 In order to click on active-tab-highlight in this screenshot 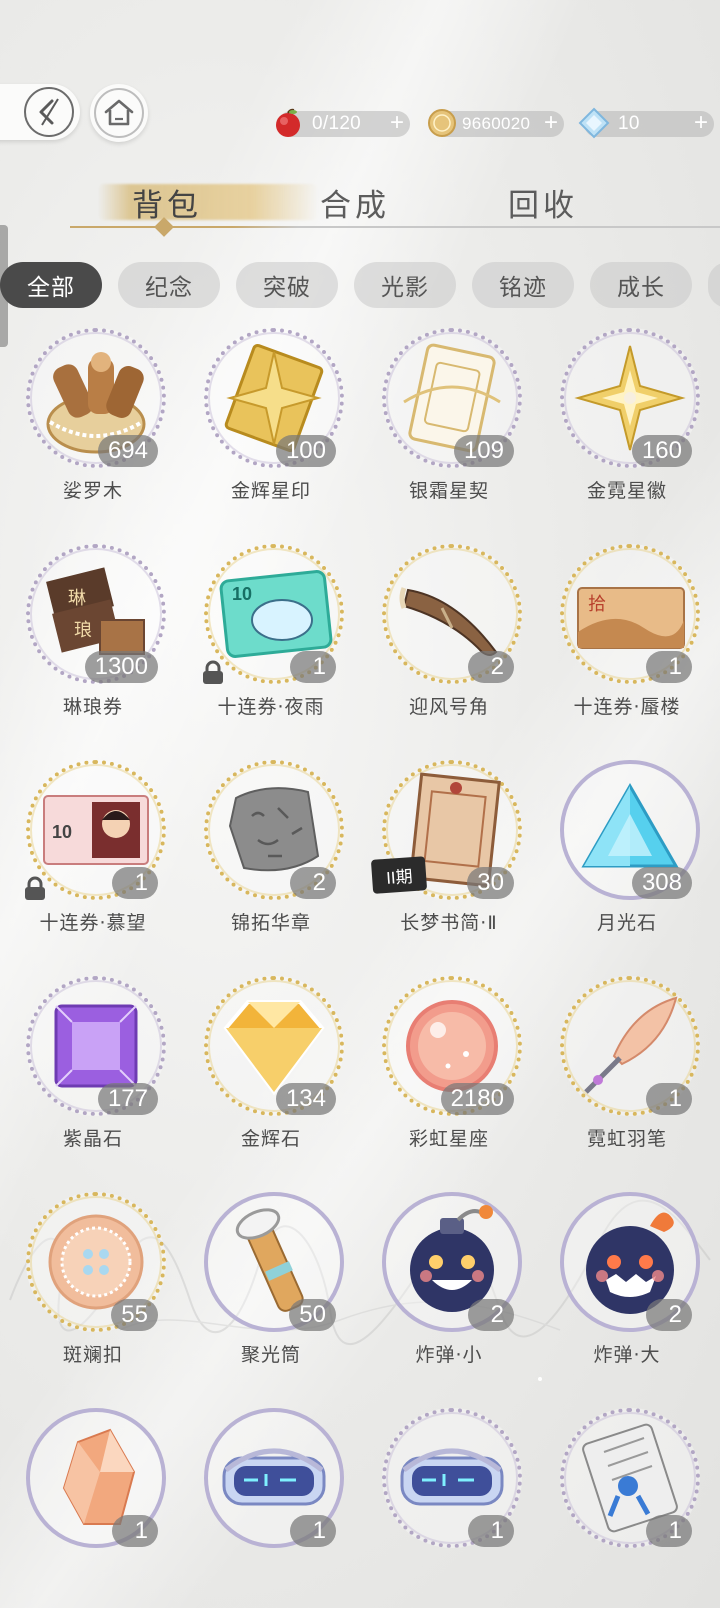, I will do `click(208, 202)`.